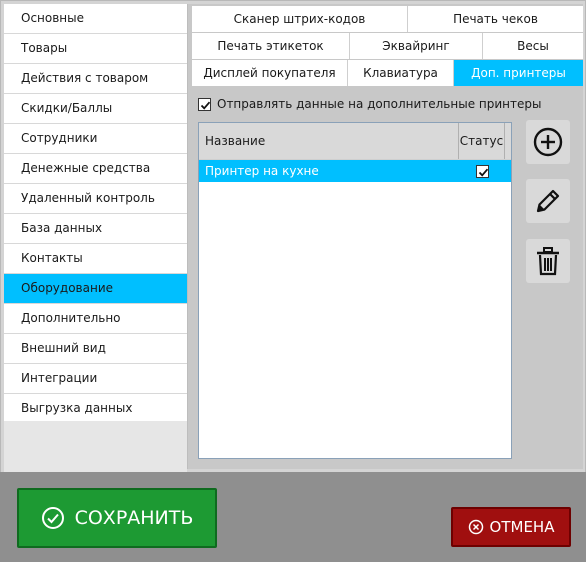 The width and height of the screenshot is (586, 562). Describe the element at coordinates (401, 73) in the screenshot. I see `tab-keyboard: Клавиатура` at that location.